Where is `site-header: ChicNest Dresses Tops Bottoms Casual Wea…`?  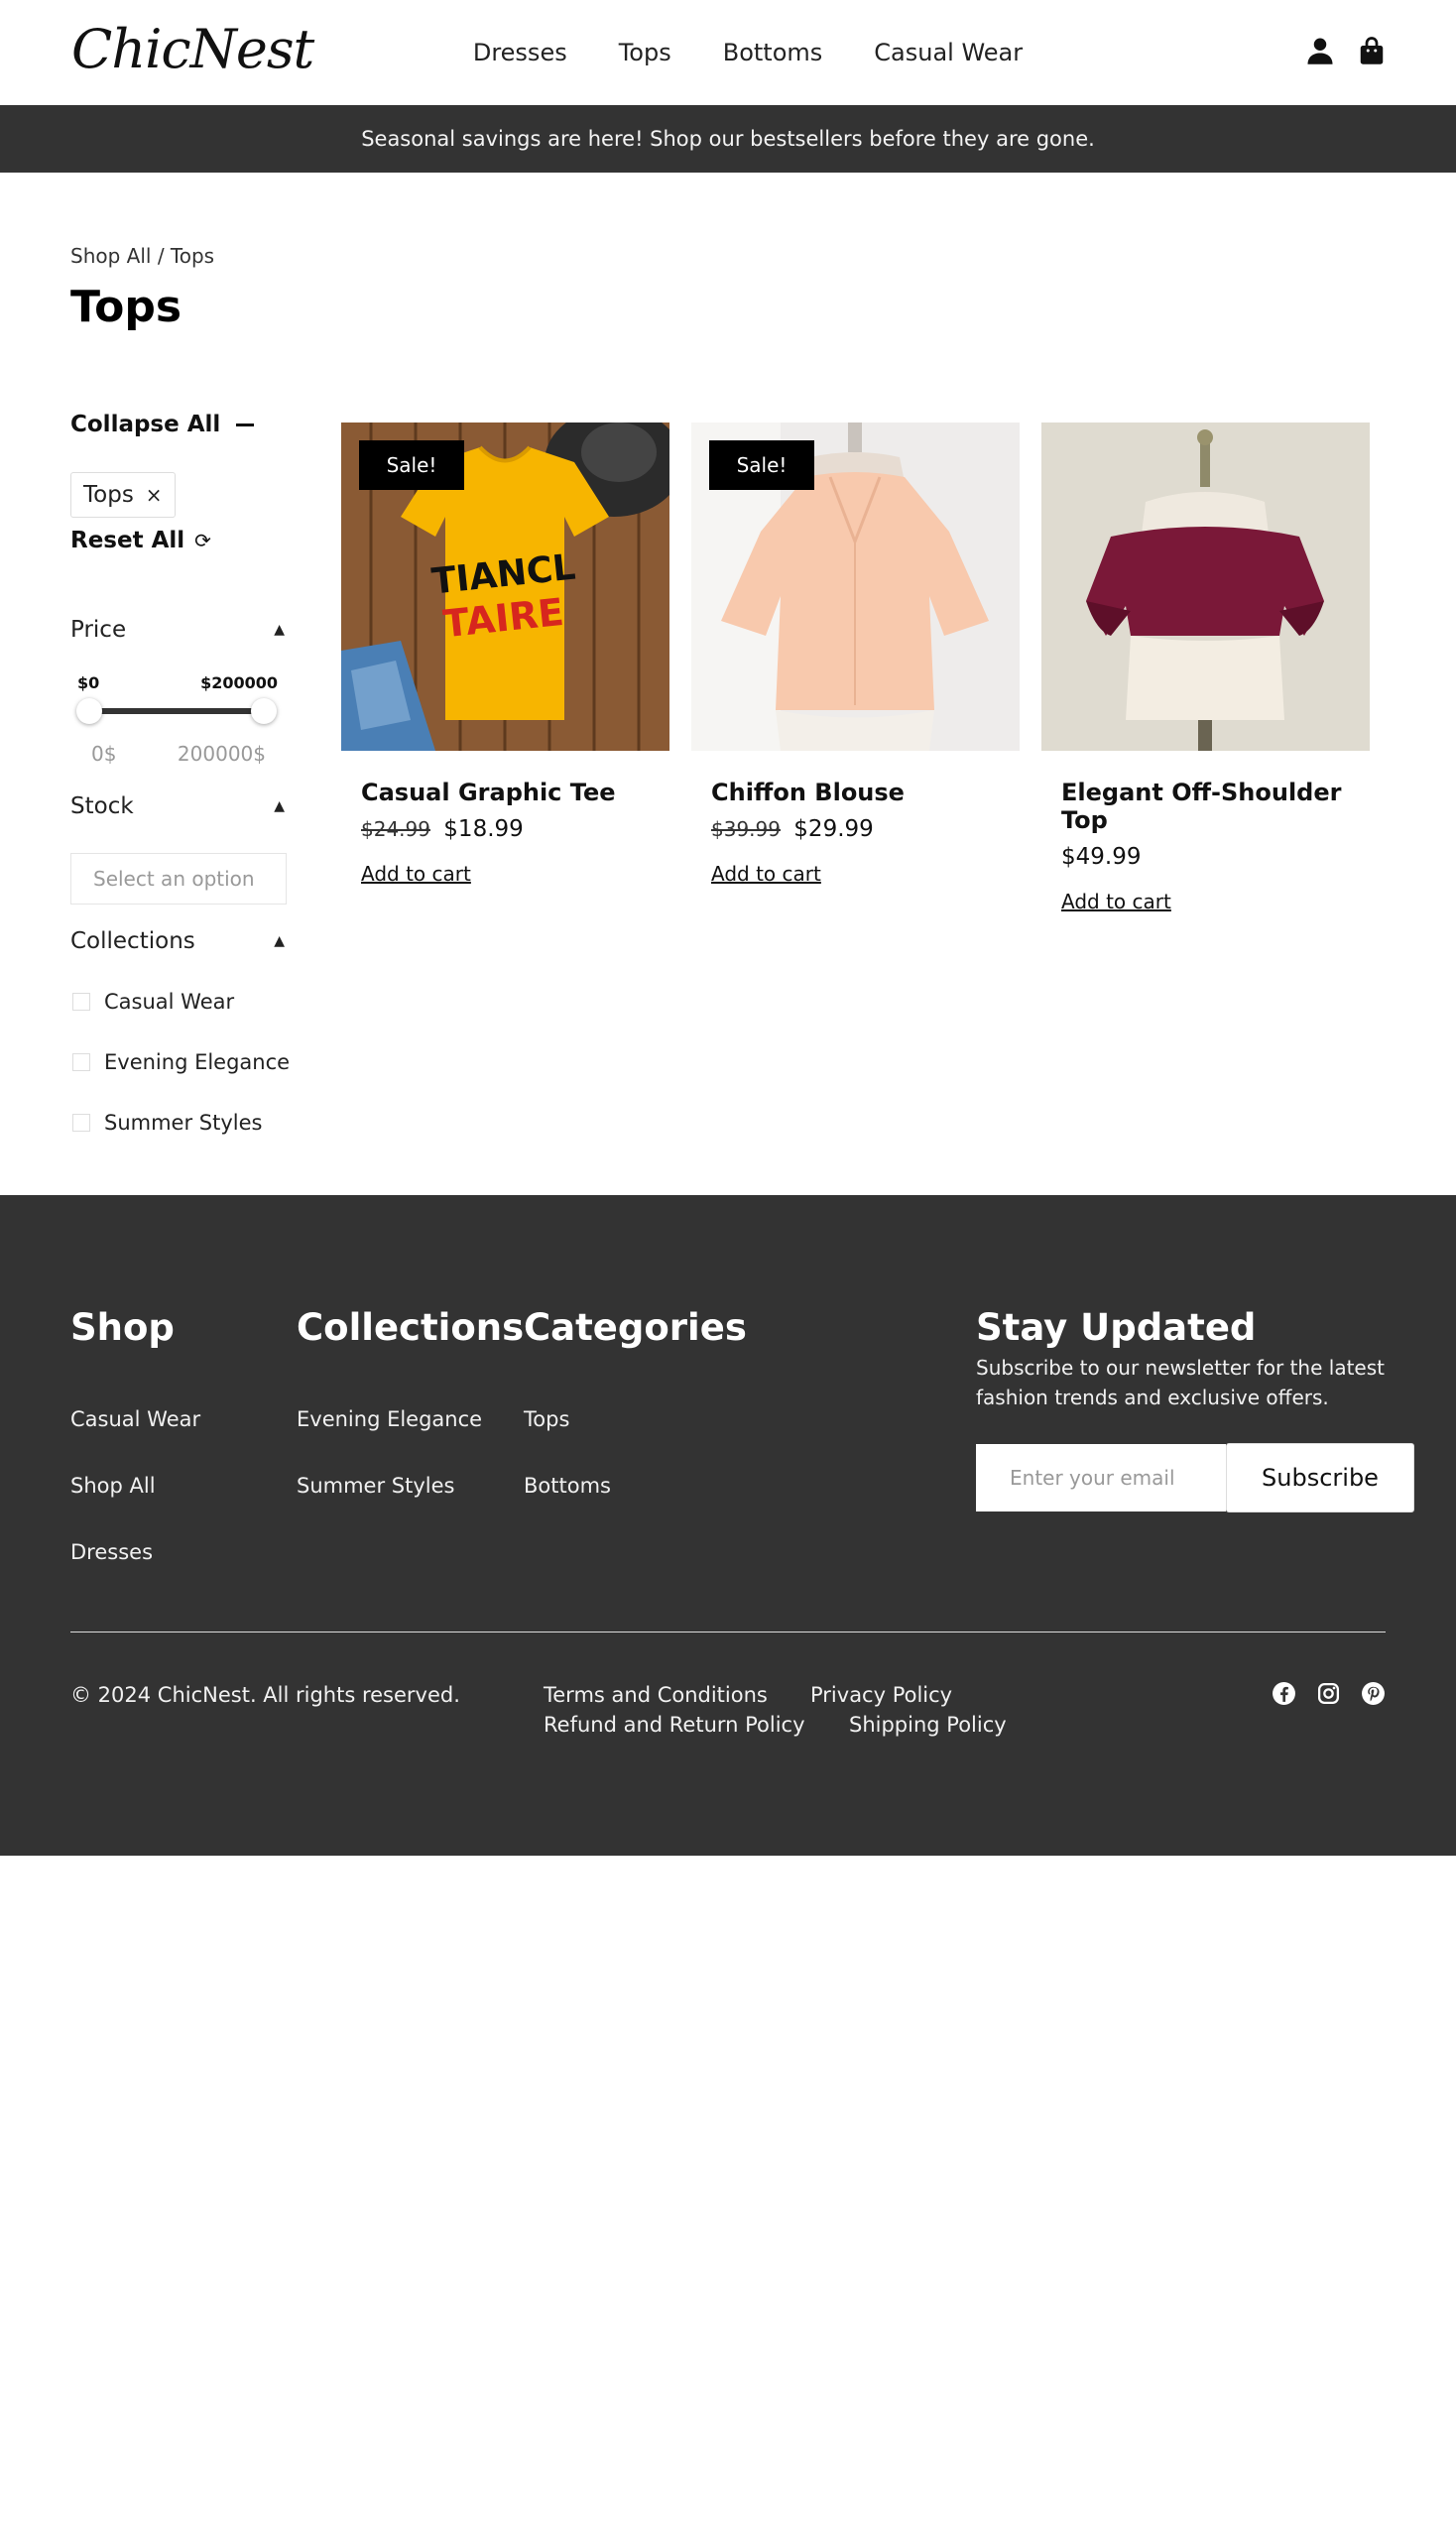
site-header: ChicNest Dresses Tops Bottoms Casual Wea… is located at coordinates (728, 53).